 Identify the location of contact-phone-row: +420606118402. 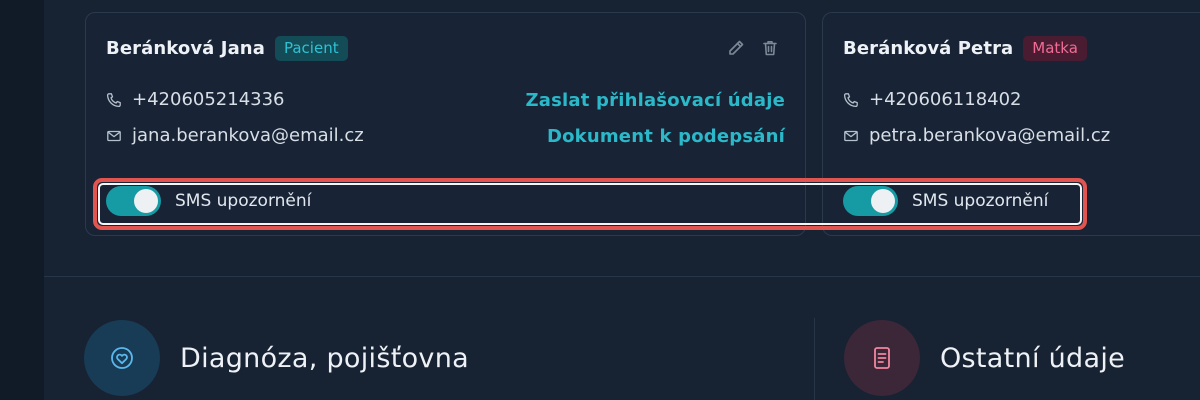
(932, 99).